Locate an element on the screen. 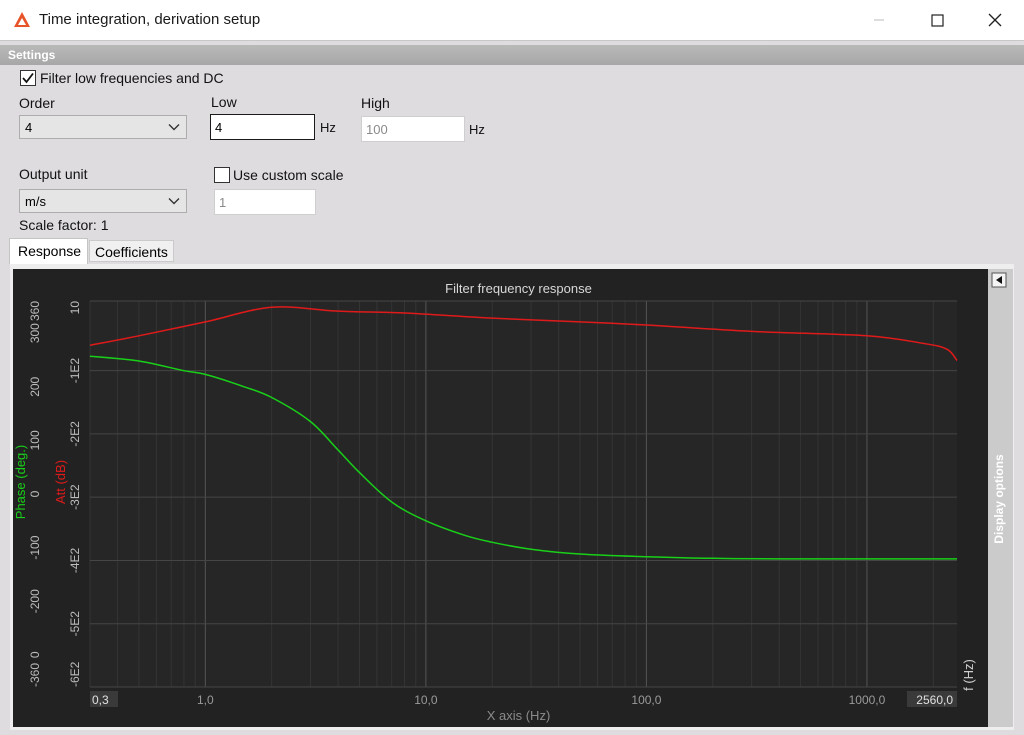 The width and height of the screenshot is (1024, 735). settings-header-label: Settings is located at coordinates (32, 55).